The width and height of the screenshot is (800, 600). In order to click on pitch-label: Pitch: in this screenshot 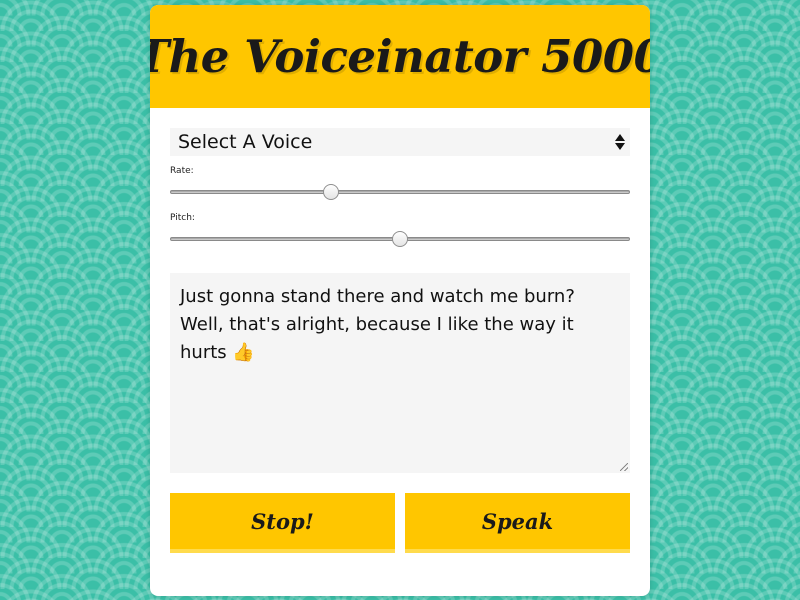, I will do `click(182, 218)`.